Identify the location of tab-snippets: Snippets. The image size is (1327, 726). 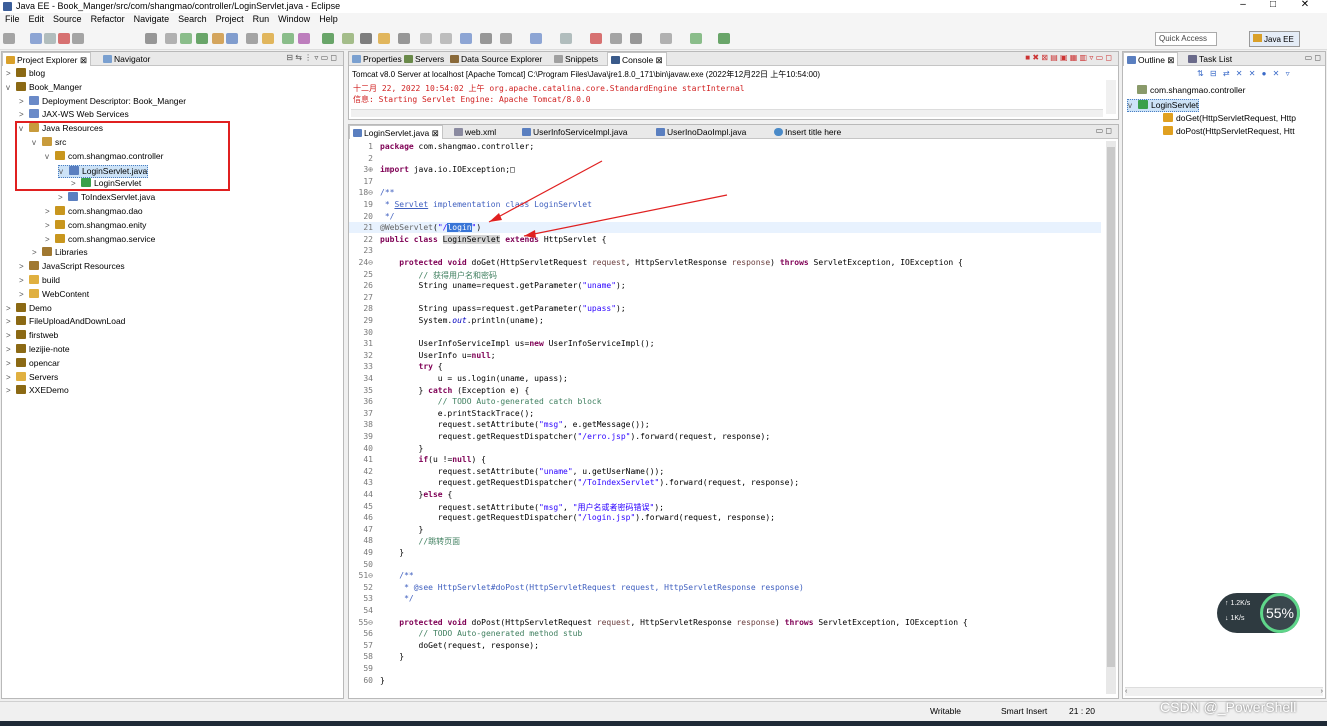
(576, 59).